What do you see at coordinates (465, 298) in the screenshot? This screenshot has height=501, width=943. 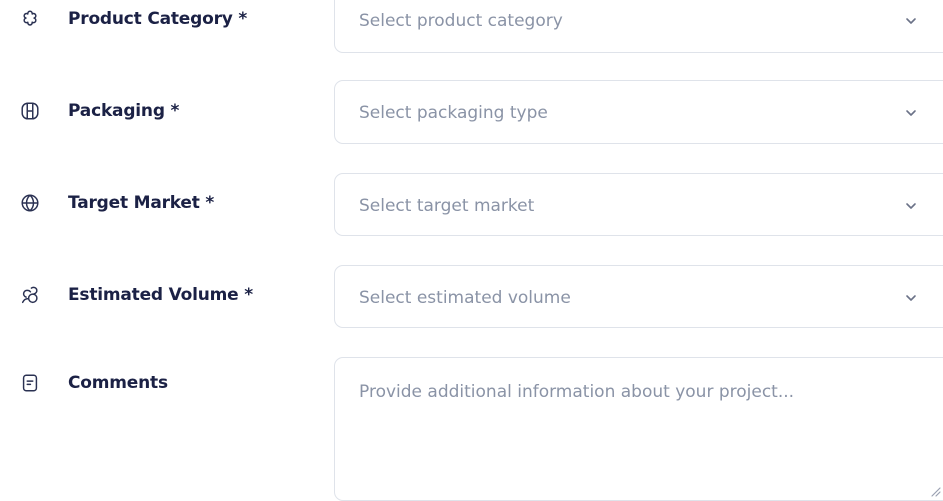 I see `estimated-volume-placeholder: Select estimated volume` at bounding box center [465, 298].